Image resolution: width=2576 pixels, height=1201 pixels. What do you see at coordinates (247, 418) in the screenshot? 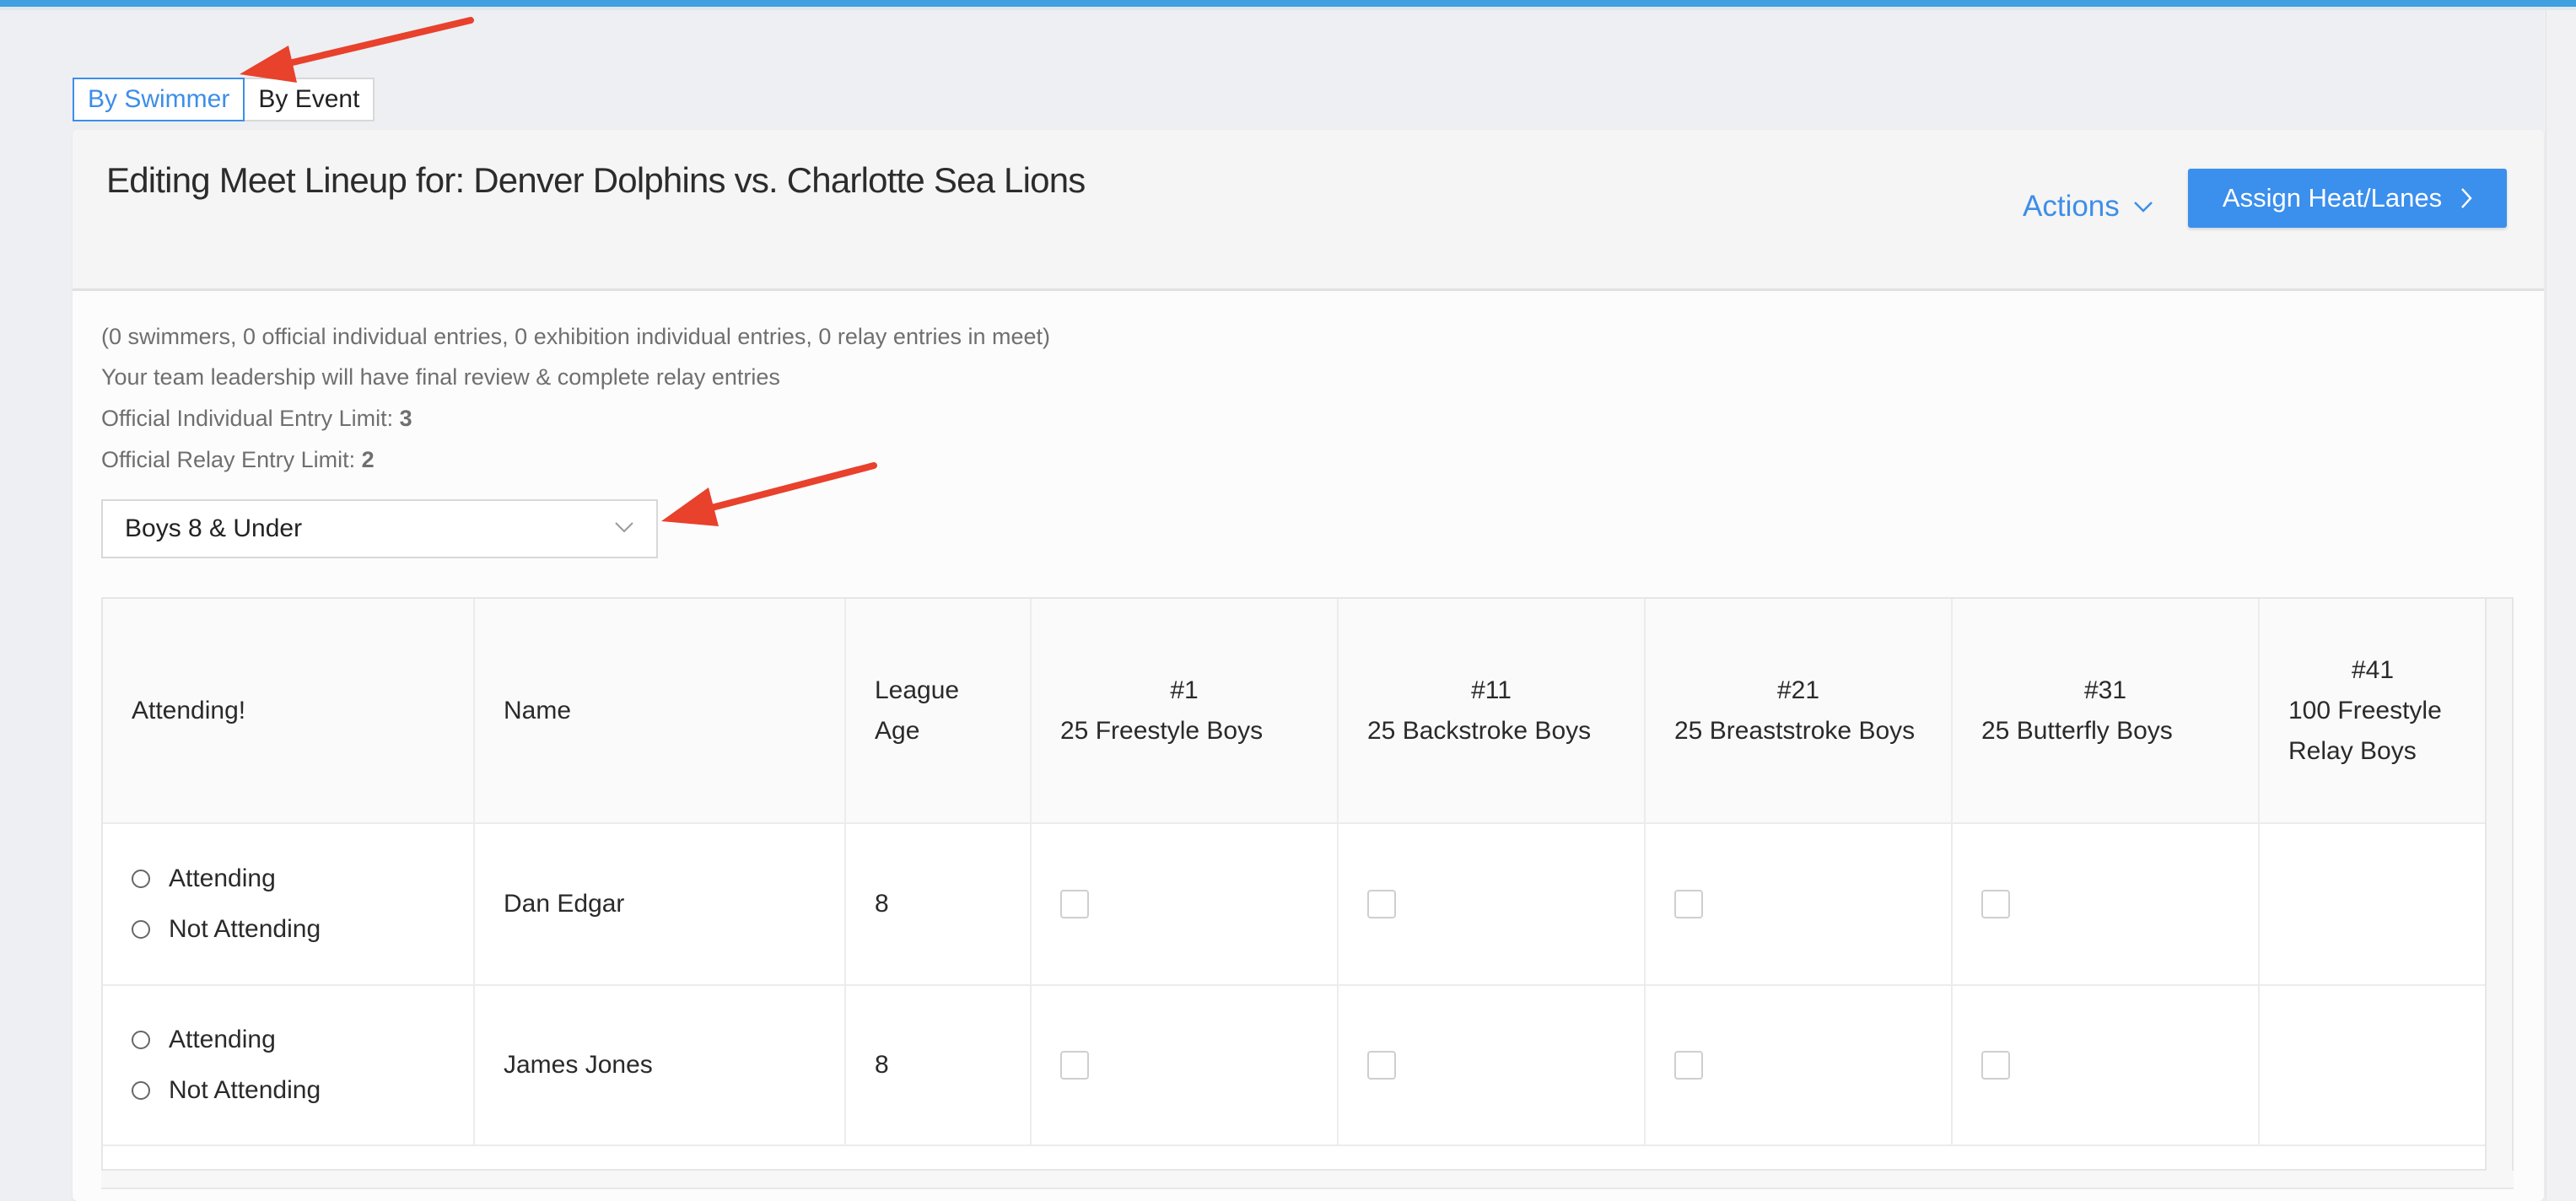
I see `individual-limit-label: Official Individual Entry Limit:` at bounding box center [247, 418].